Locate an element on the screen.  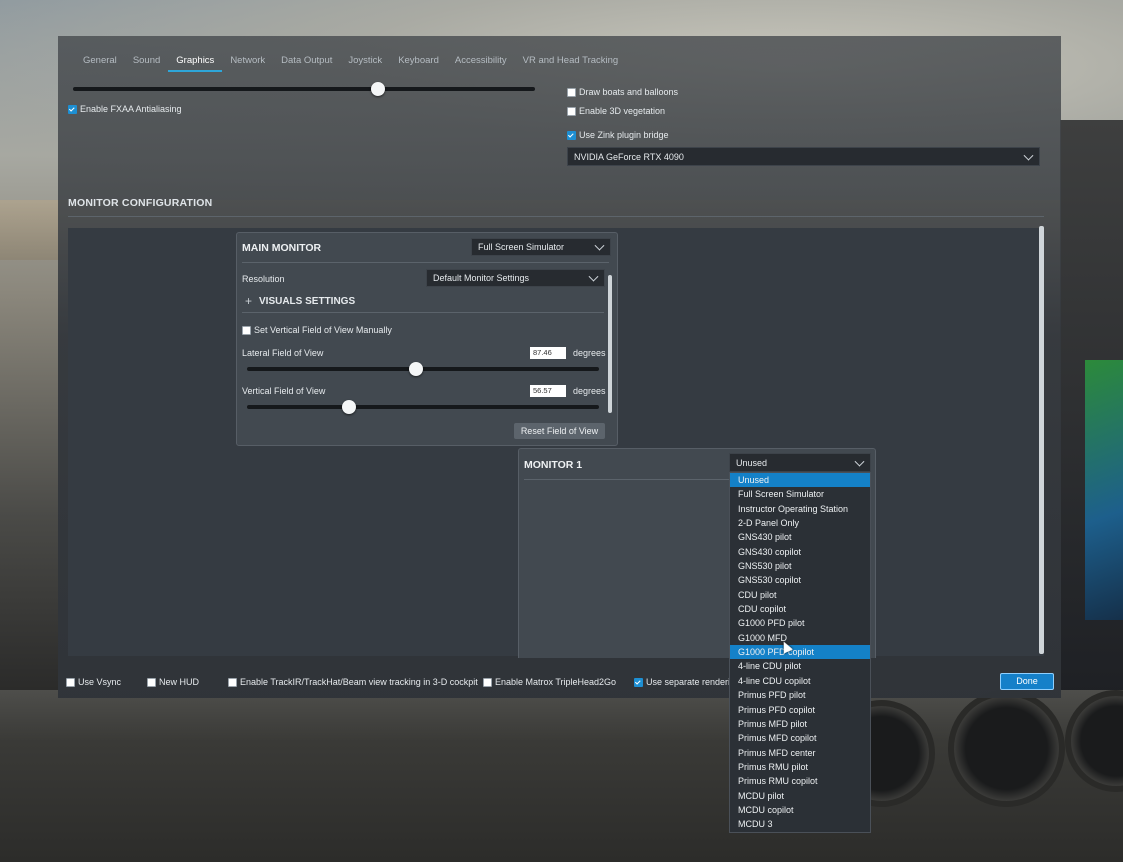
tab-general: General is located at coordinates (100, 62).